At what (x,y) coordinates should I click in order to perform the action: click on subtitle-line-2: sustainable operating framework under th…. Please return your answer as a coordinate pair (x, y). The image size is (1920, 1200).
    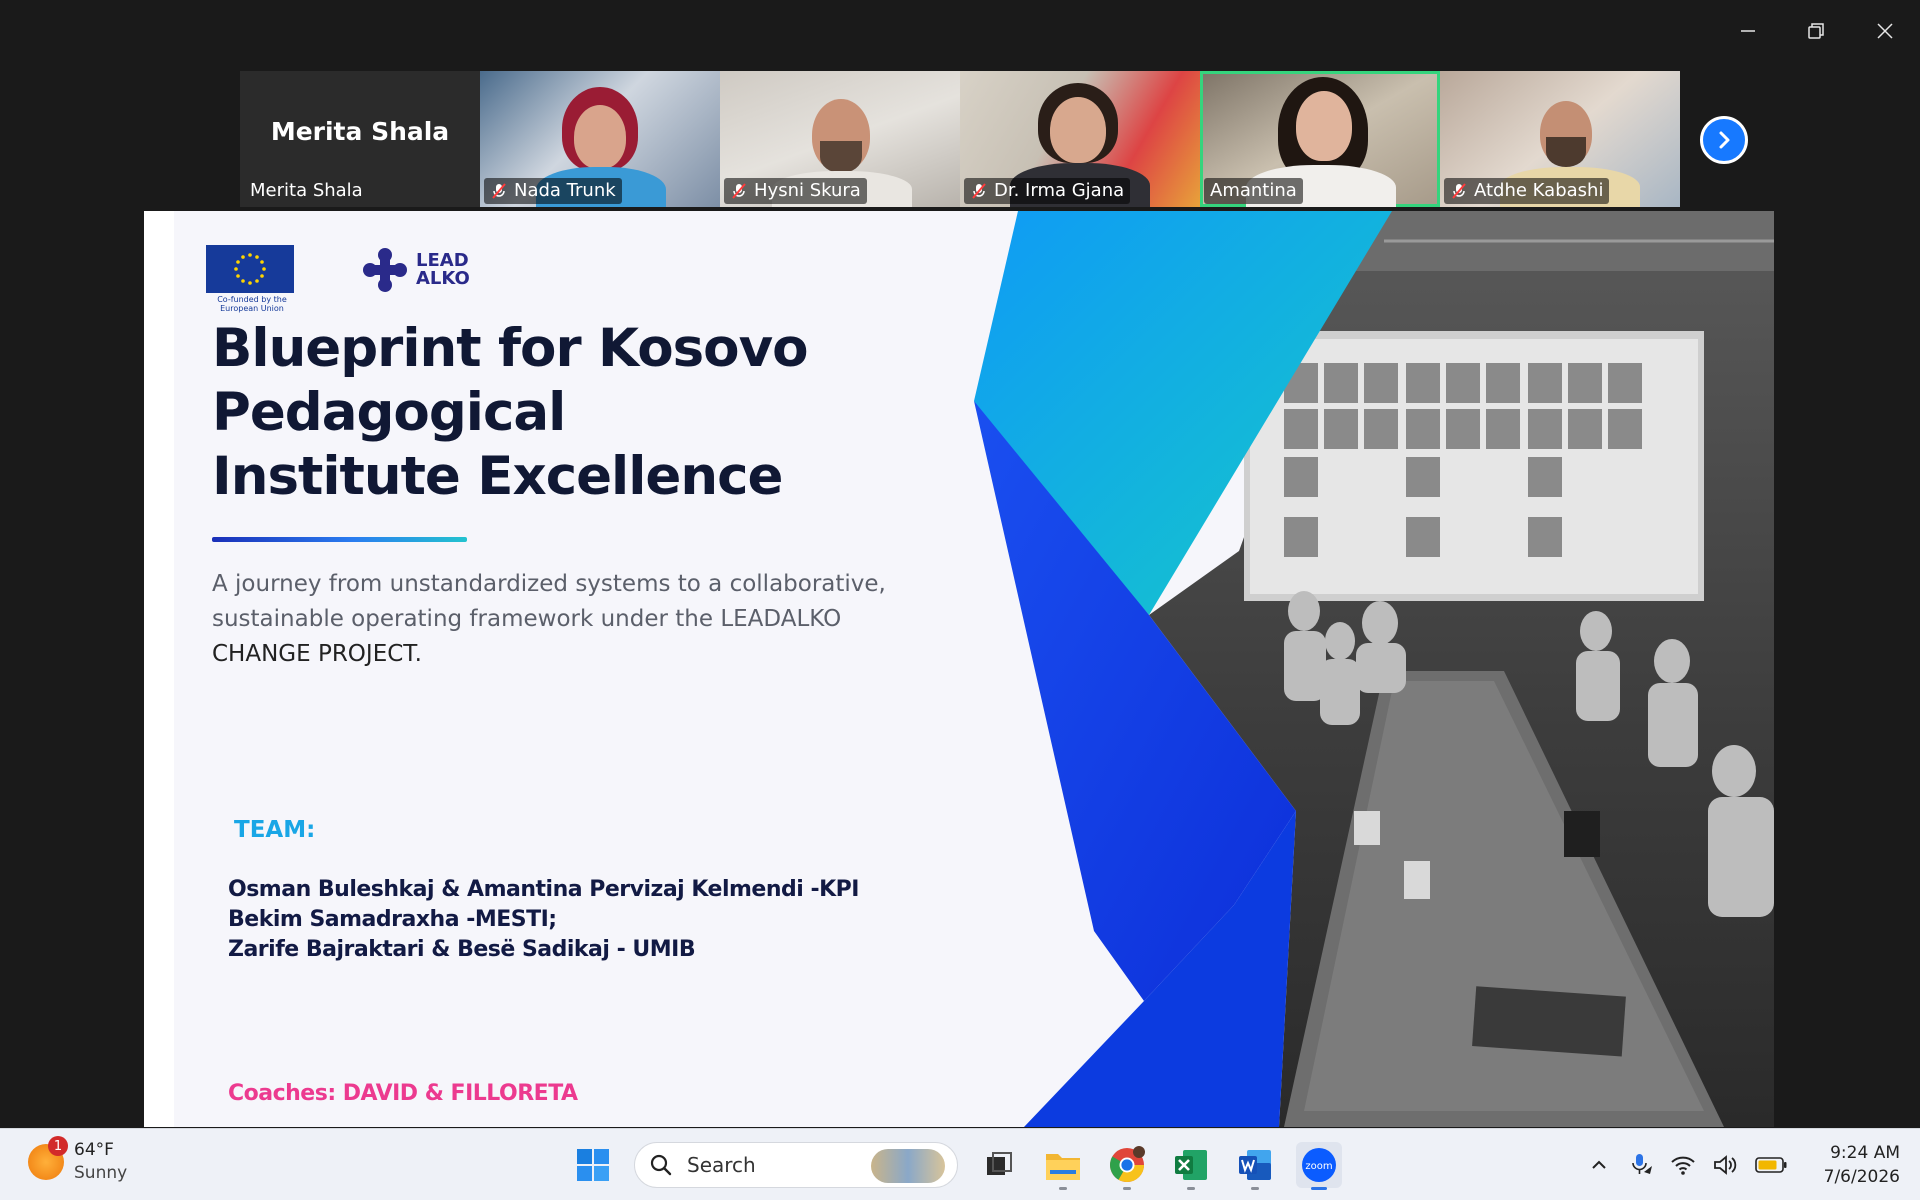
    Looking at the image, I should click on (527, 619).